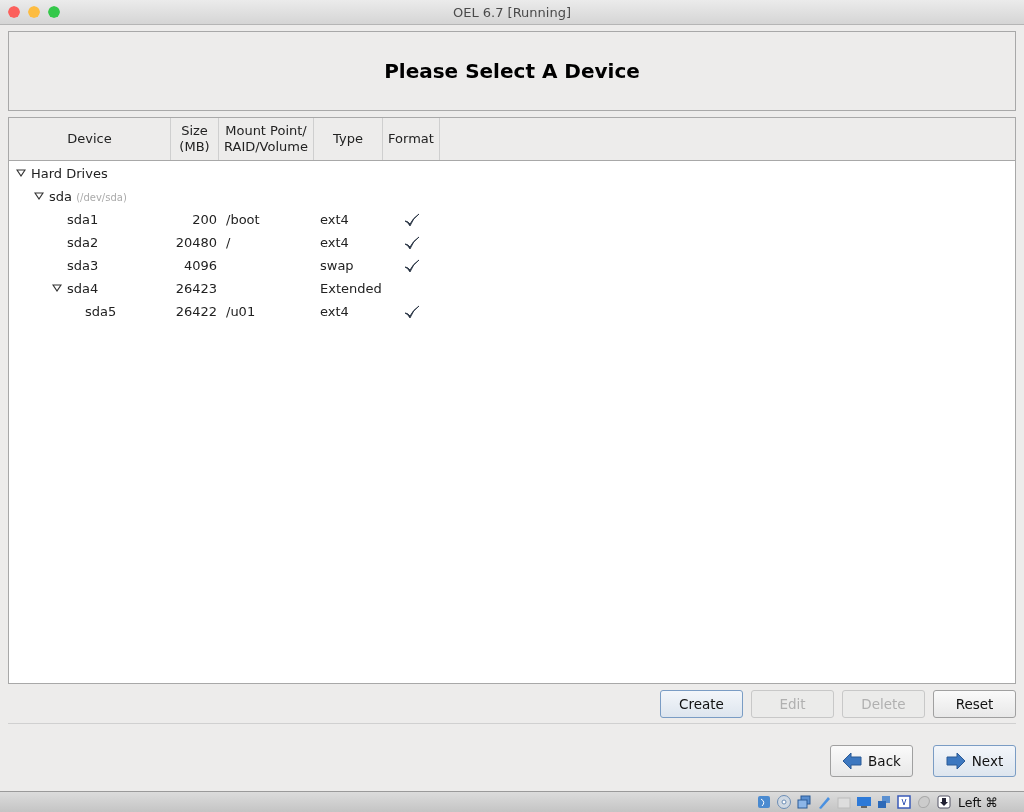  Describe the element at coordinates (701, 704) in the screenshot. I see `action-button: Create` at that location.